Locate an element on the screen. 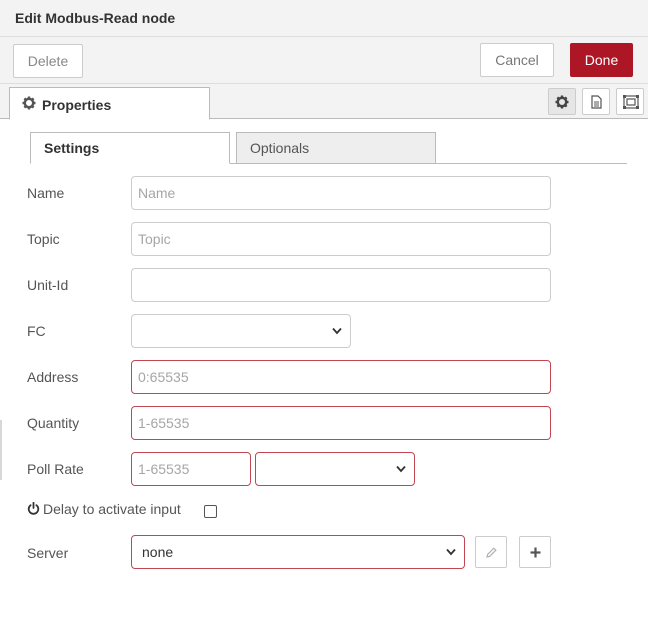  quantity-placeholder: 1-65535 is located at coordinates (164, 423).